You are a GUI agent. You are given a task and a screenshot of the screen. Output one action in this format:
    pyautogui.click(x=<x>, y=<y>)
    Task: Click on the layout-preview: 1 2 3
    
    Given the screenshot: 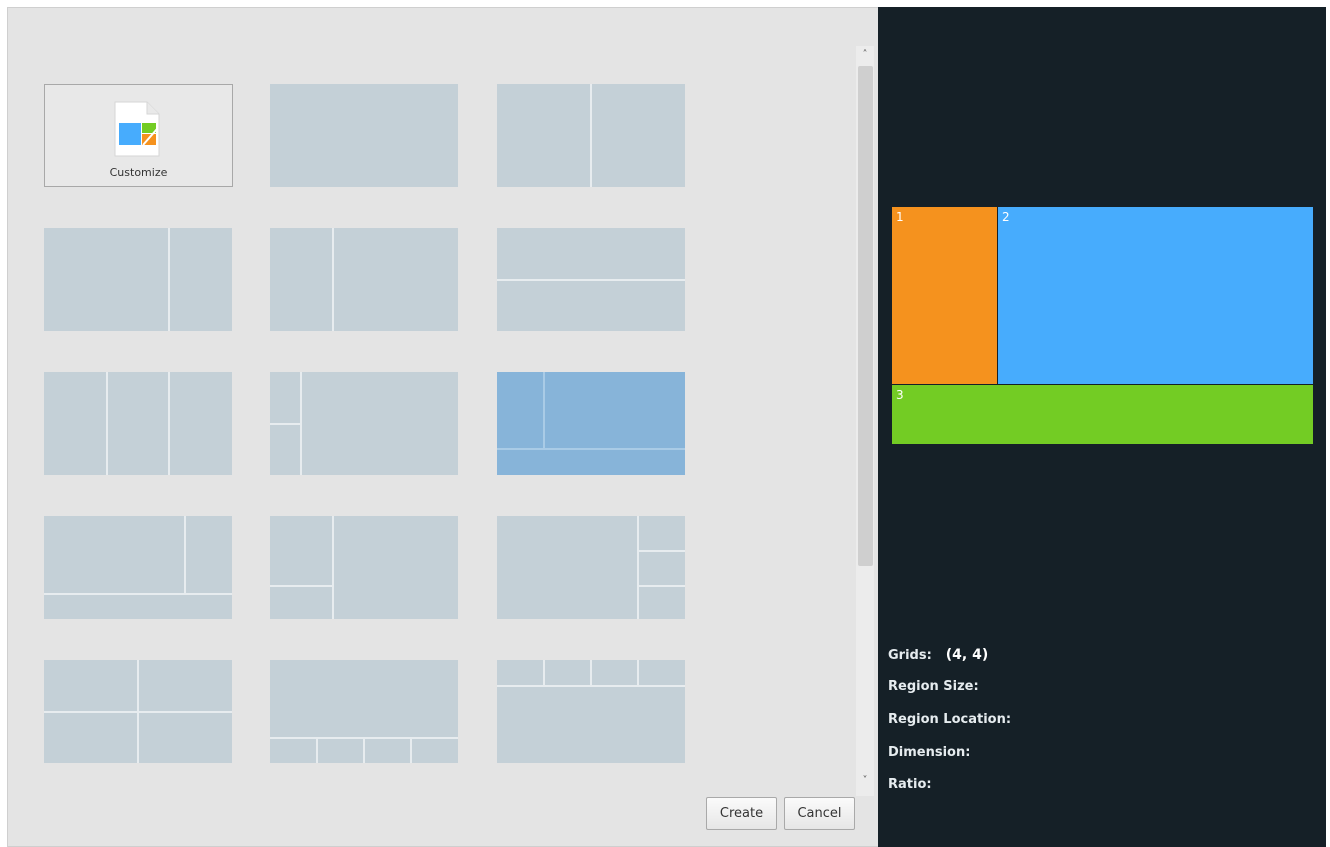 What is the action you would take?
    pyautogui.click(x=1102, y=325)
    